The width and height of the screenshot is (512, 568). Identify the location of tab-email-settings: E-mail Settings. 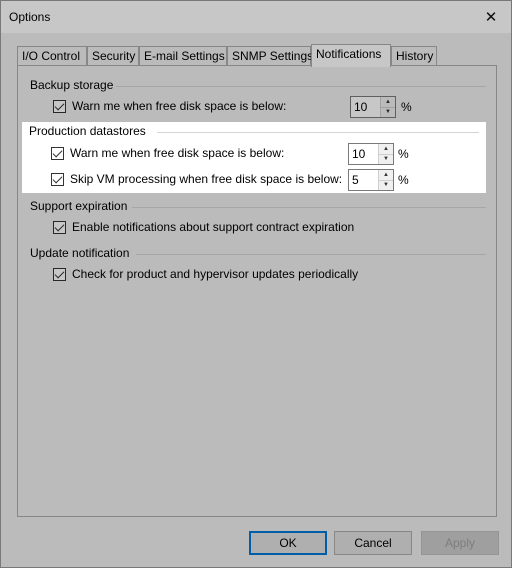
(183, 56).